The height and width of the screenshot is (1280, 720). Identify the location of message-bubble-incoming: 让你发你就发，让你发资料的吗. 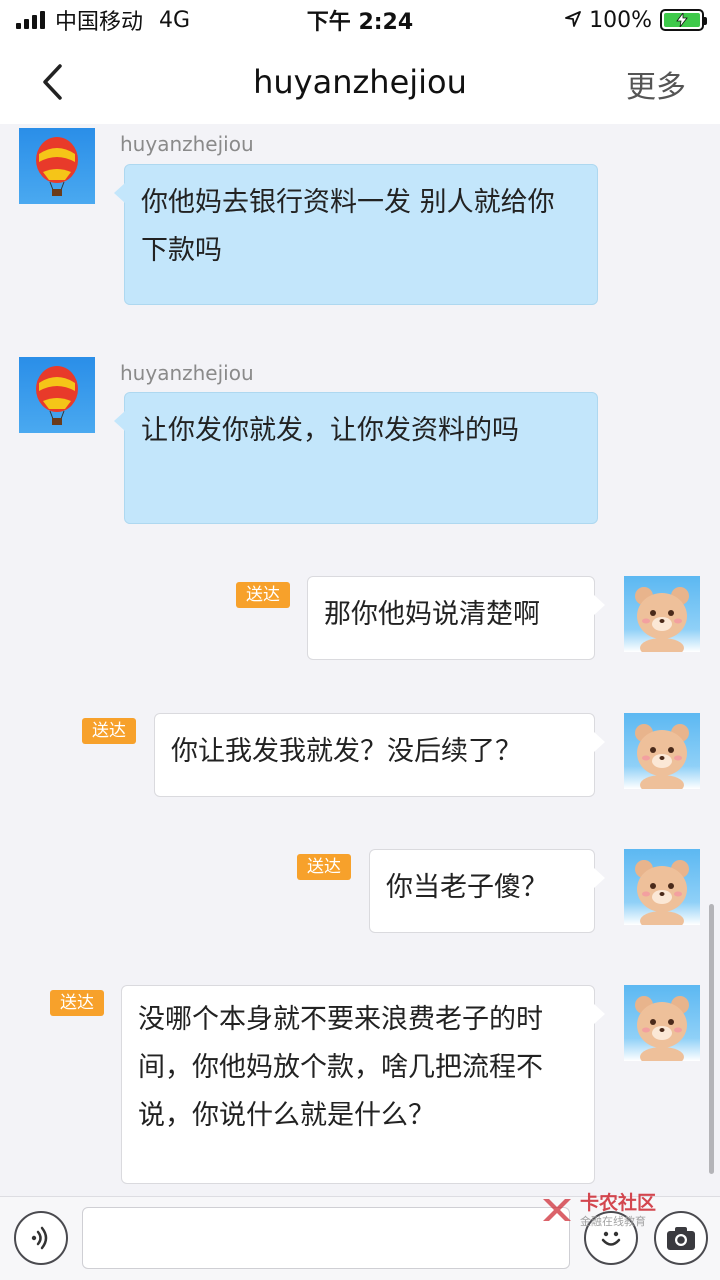
(356, 458).